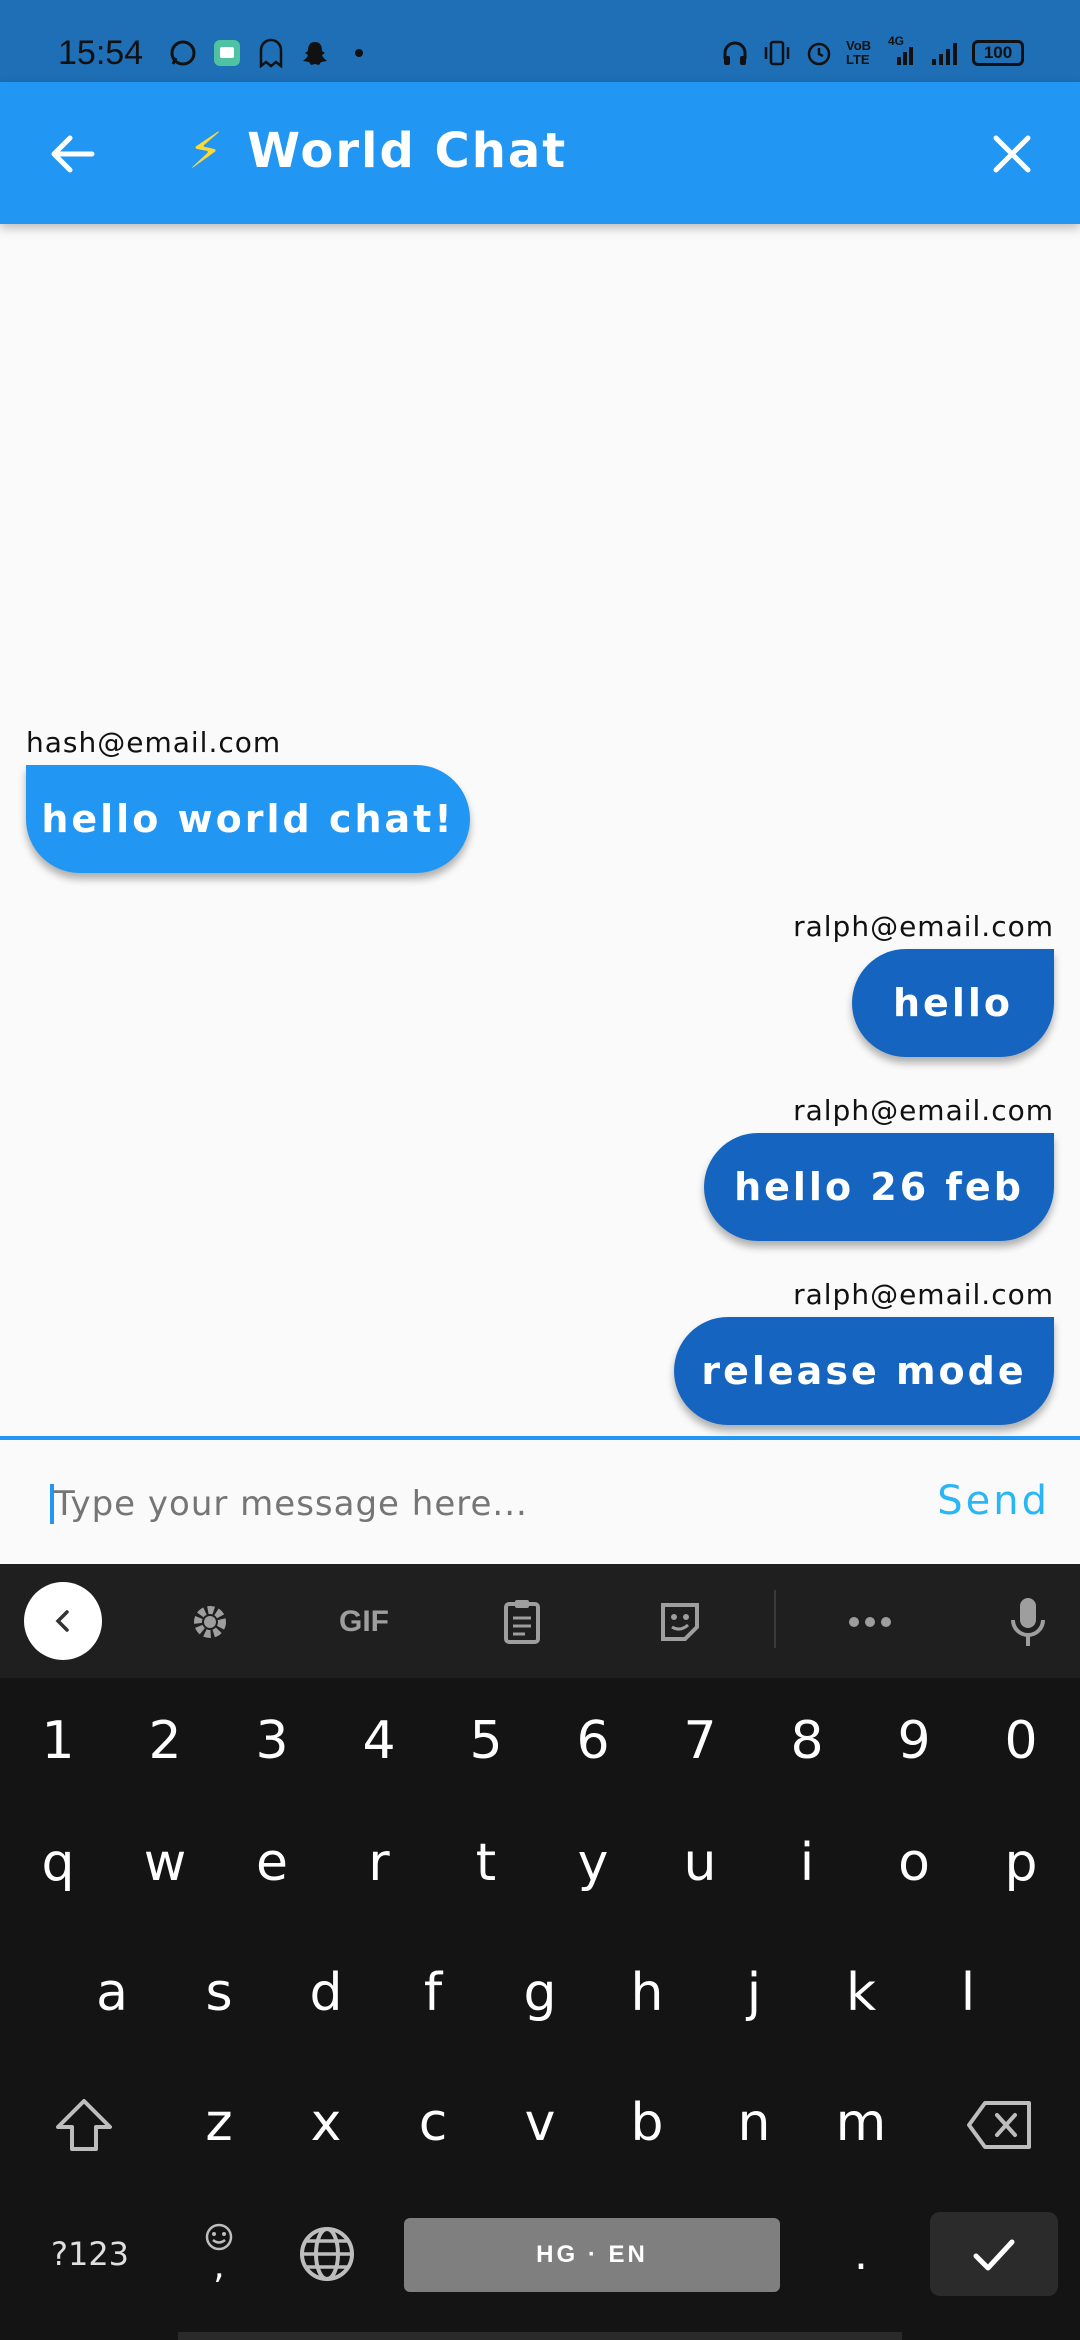 The width and height of the screenshot is (1080, 2340). I want to click on key: t, so click(486, 1863).